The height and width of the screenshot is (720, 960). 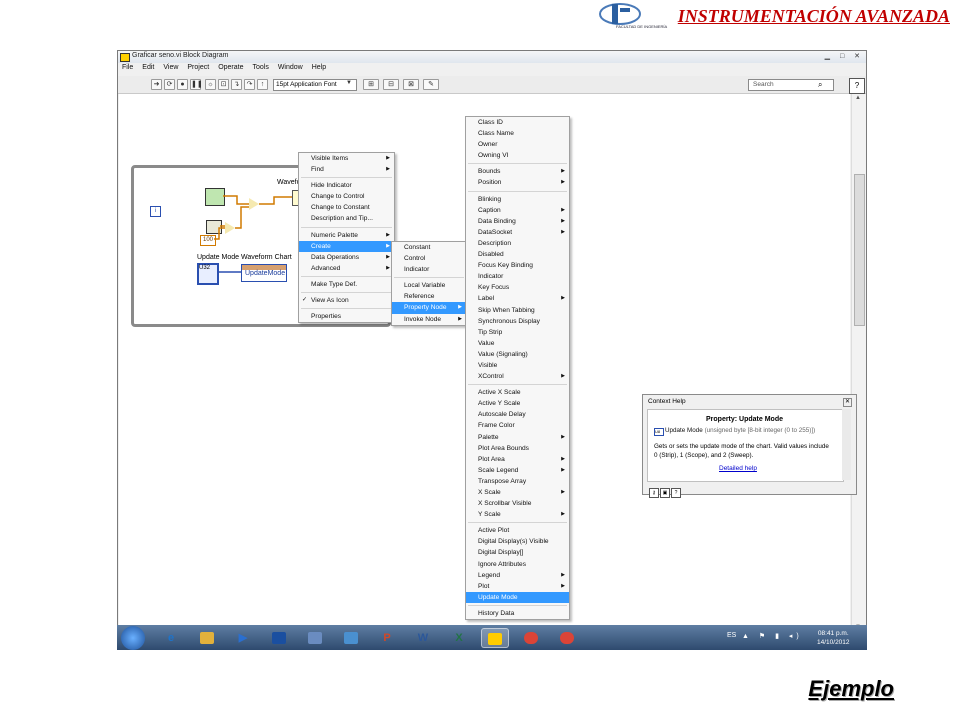 What do you see at coordinates (346, 268) in the screenshot?
I see `menu-item: Advanced` at bounding box center [346, 268].